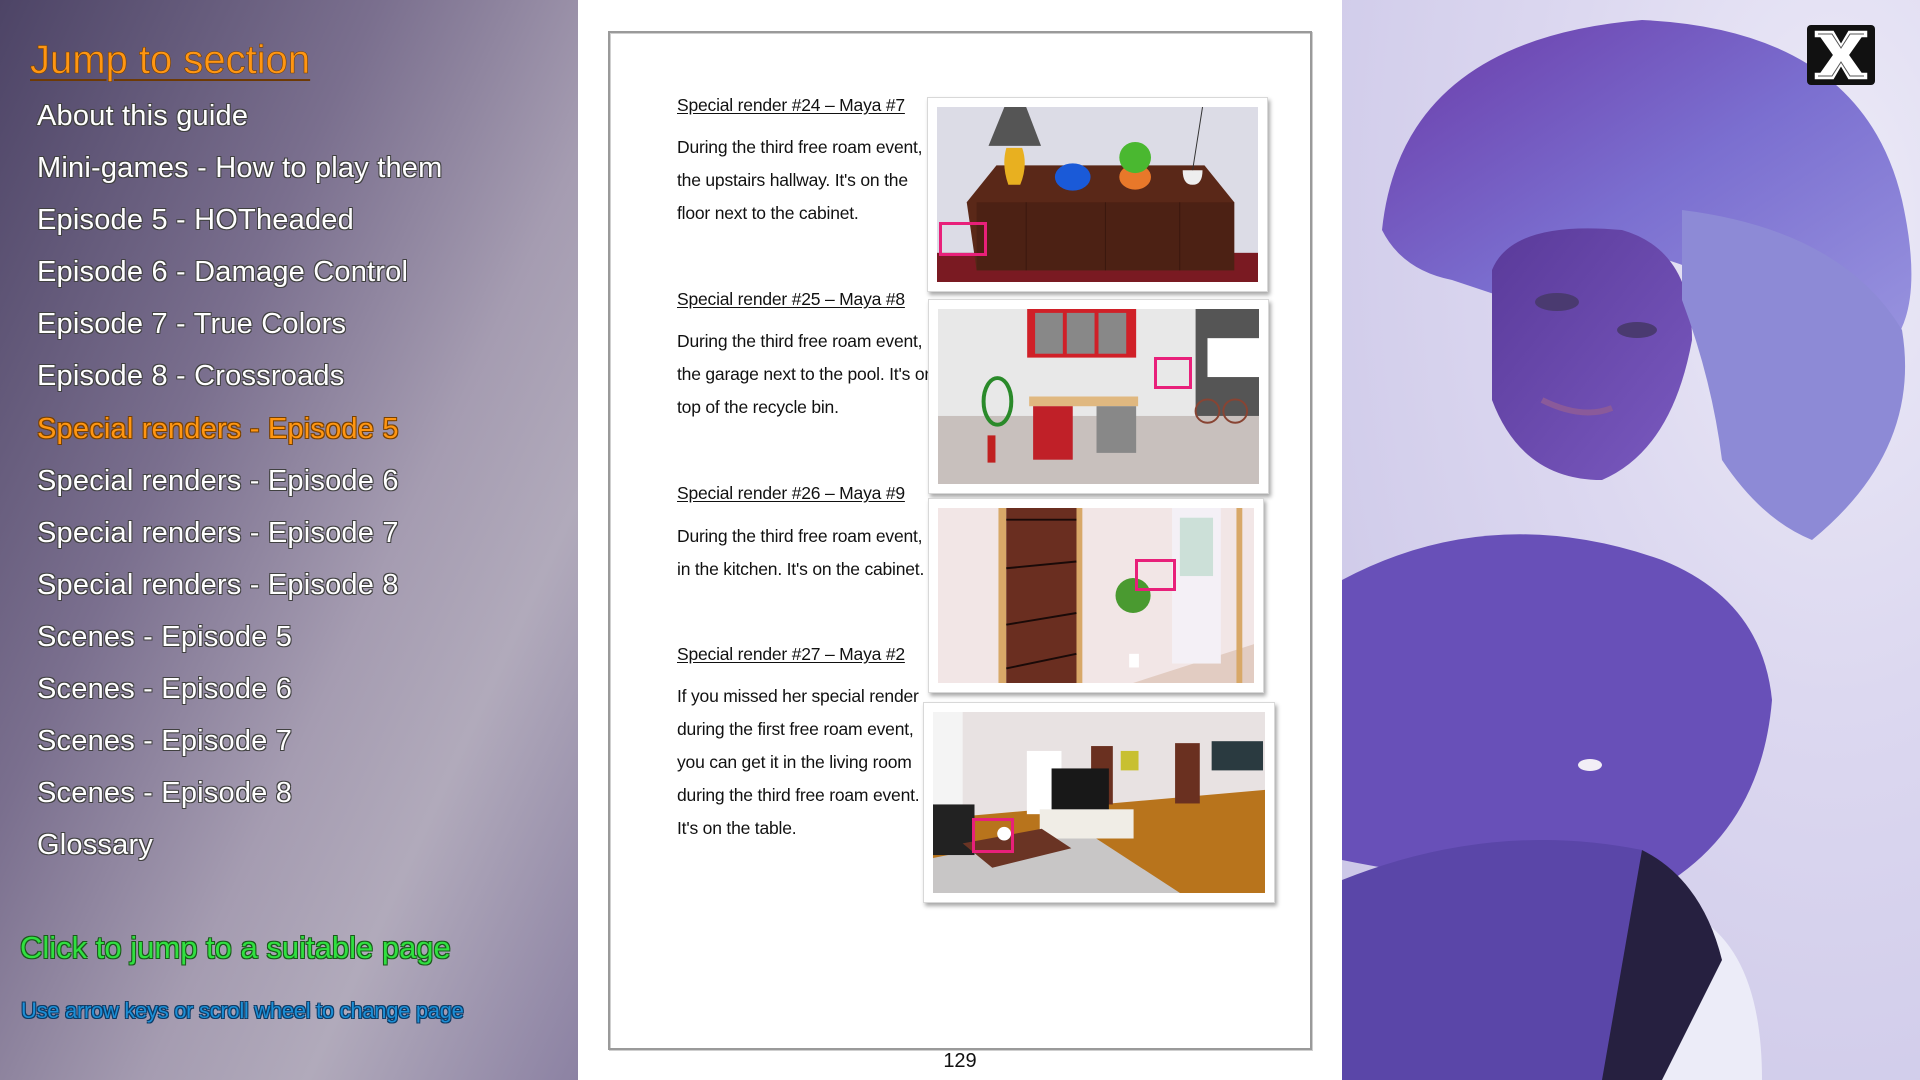 The image size is (1920, 1080). What do you see at coordinates (240, 122) in the screenshot?
I see `nav-item-about-guide: About this guide` at bounding box center [240, 122].